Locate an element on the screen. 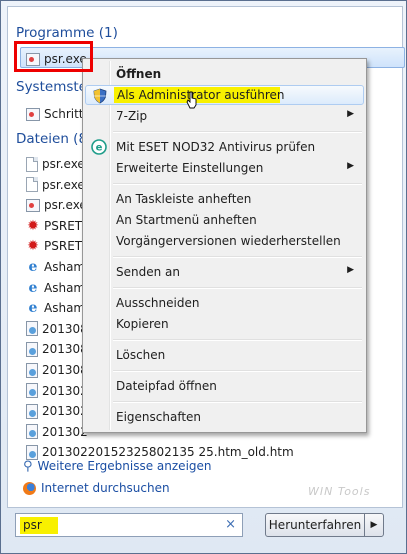 This screenshot has height=554, width=407. menu-item-senden-an: Senden an ▶ is located at coordinates (224, 272).